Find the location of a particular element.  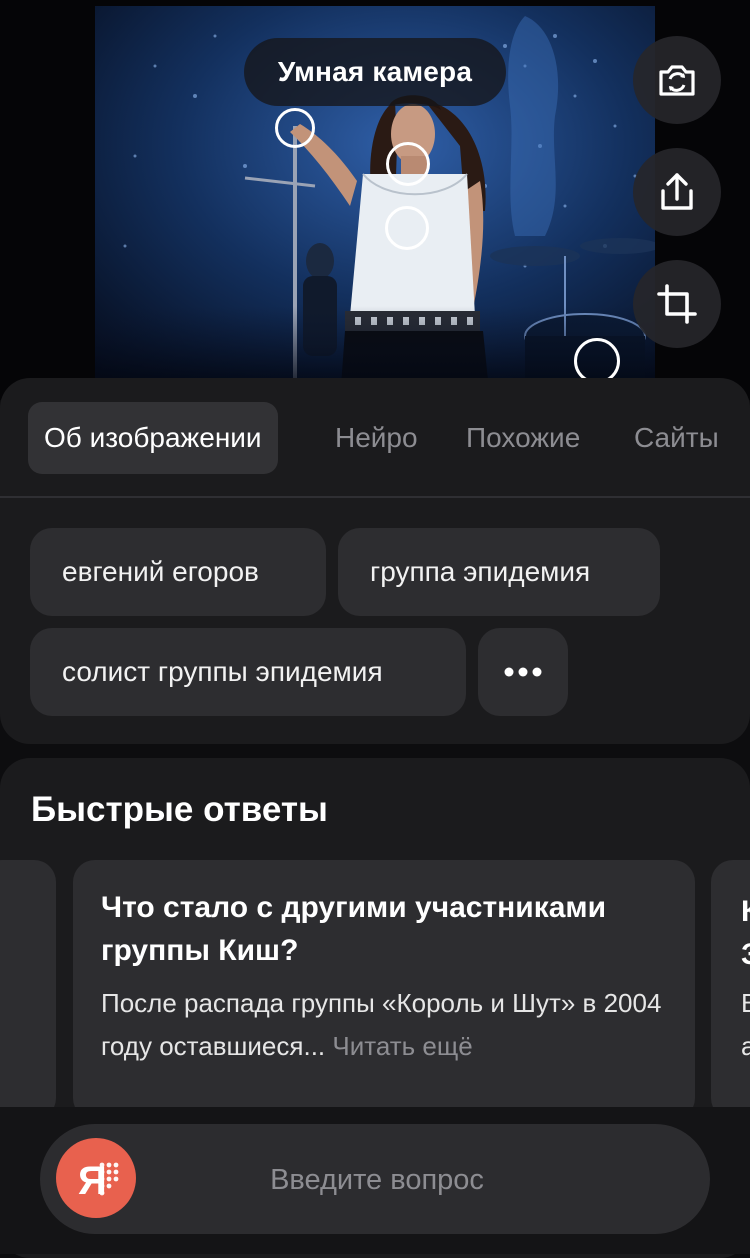

alice-button: Я is located at coordinates (96, 1178).